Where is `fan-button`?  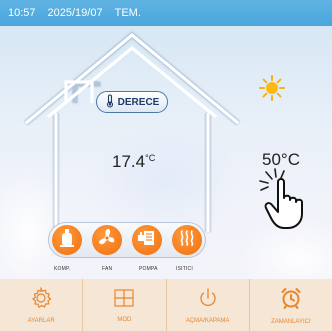
fan-button is located at coordinates (107, 240).